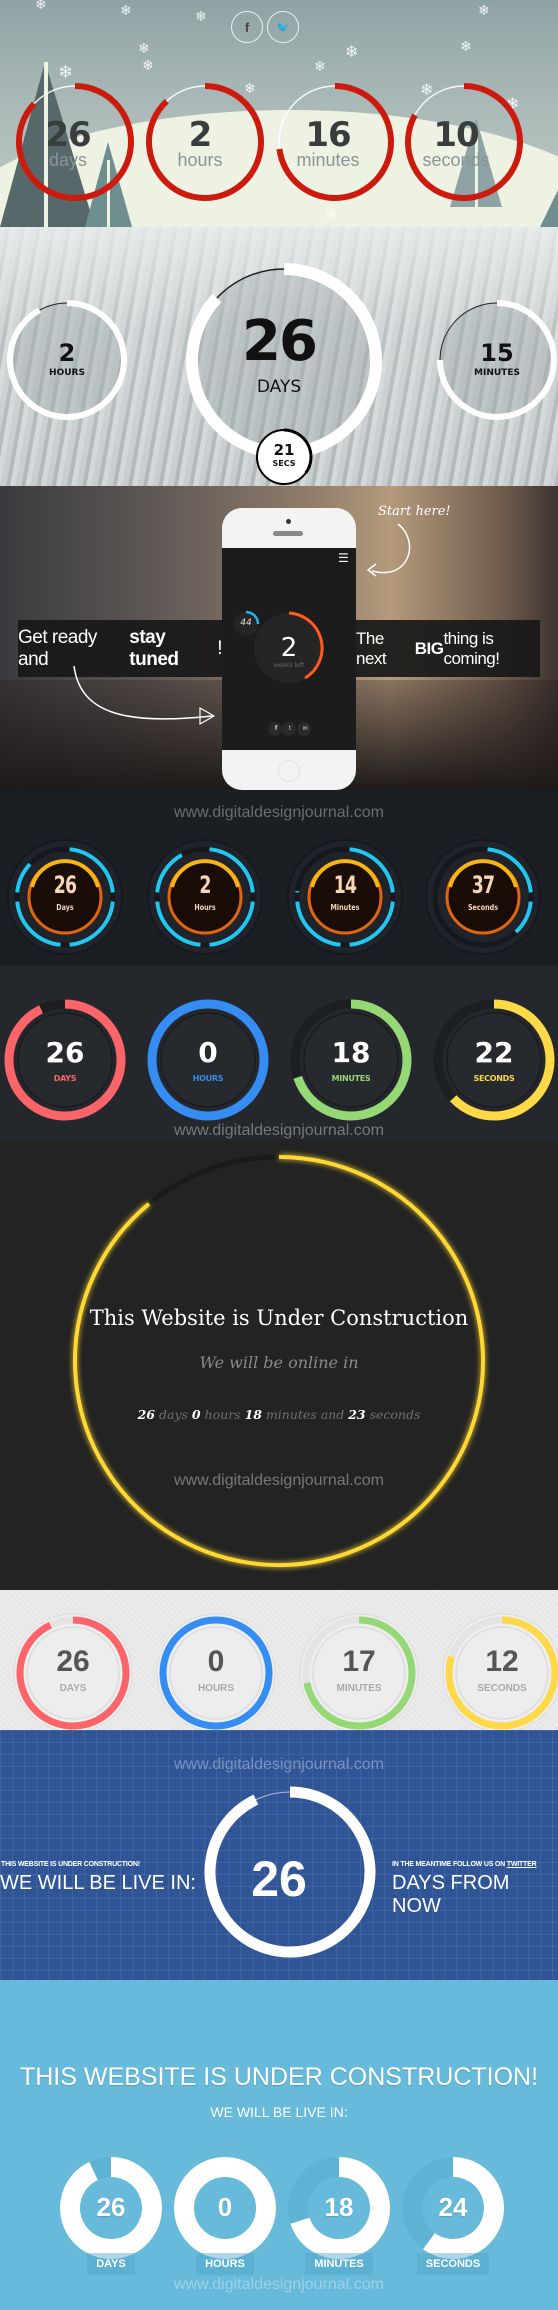 This screenshot has width=558, height=2310. What do you see at coordinates (216, 1661) in the screenshot?
I see `light-value: 0` at bounding box center [216, 1661].